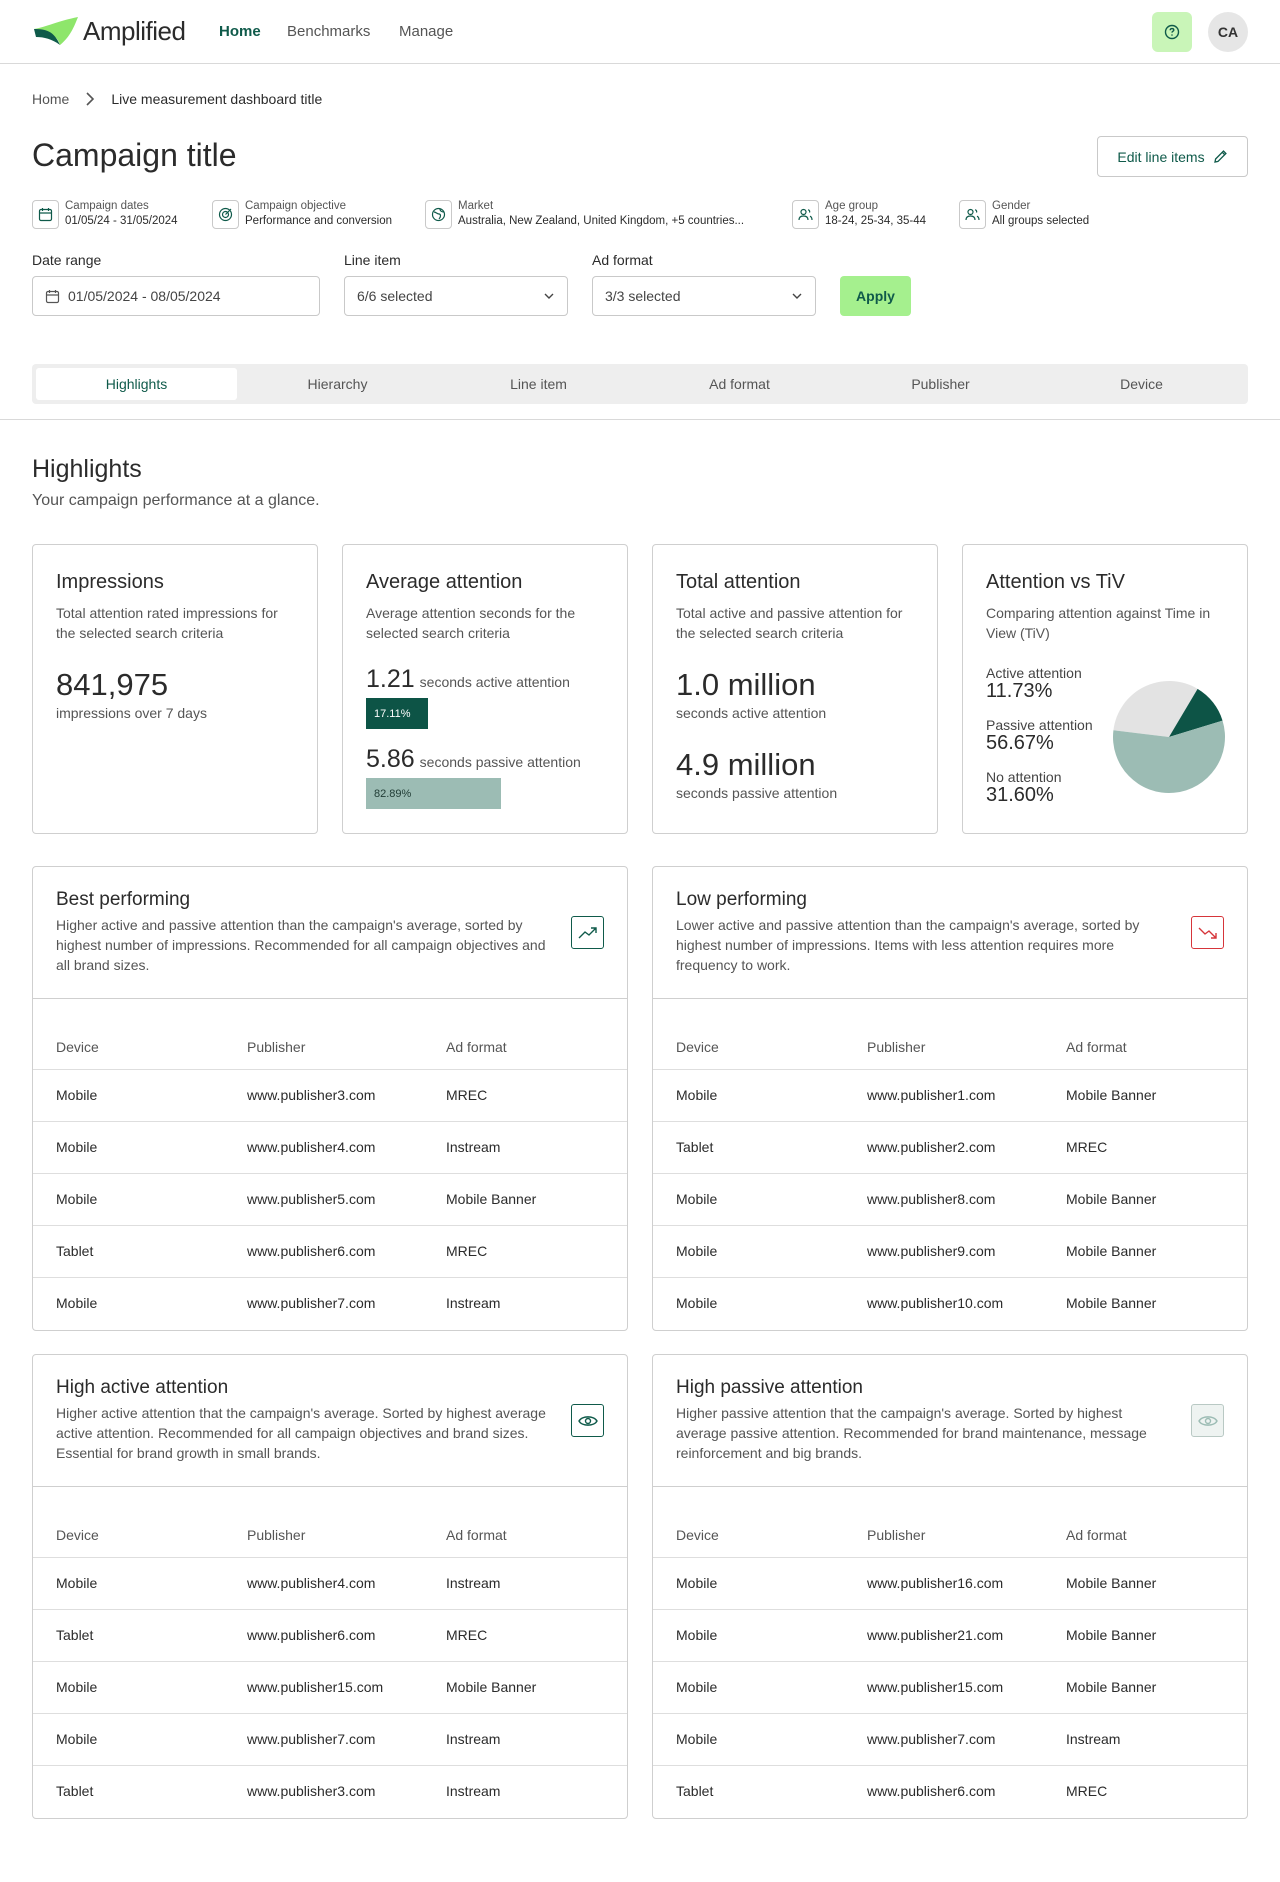 Image resolution: width=1280 pixels, height=1882 pixels. Describe the element at coordinates (67, 260) in the screenshot. I see `date-range-label: Date range` at that location.